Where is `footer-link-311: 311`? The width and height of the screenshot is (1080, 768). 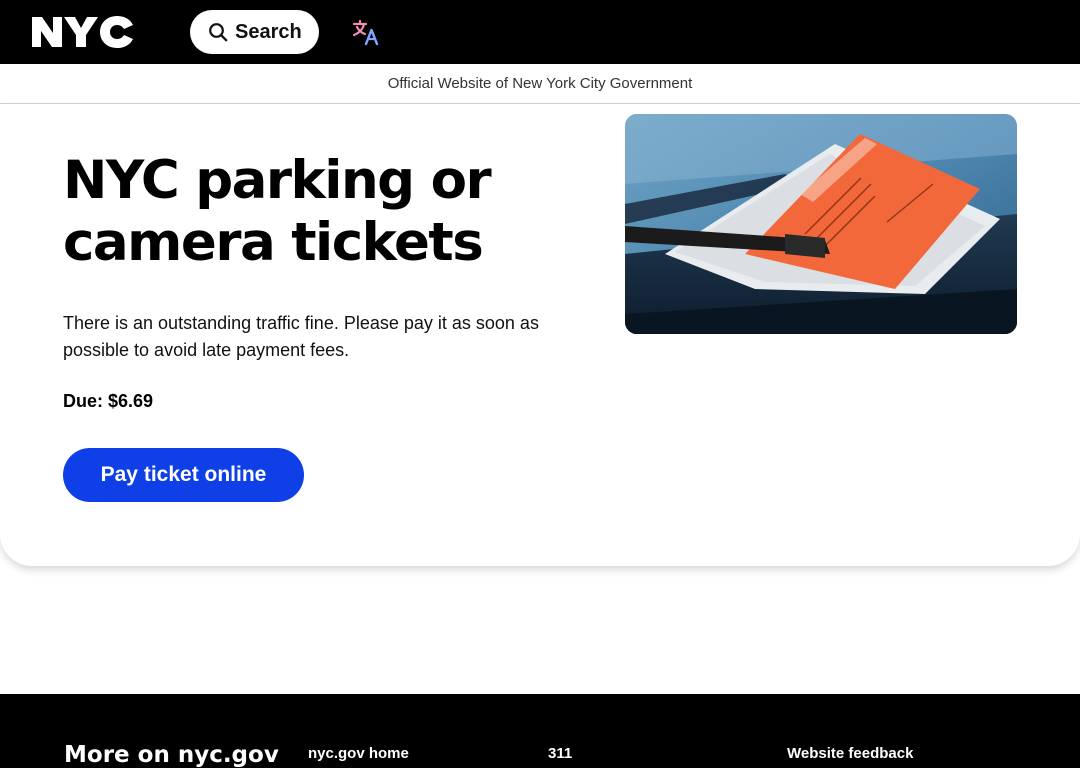
footer-link-311: 311 is located at coordinates (560, 753).